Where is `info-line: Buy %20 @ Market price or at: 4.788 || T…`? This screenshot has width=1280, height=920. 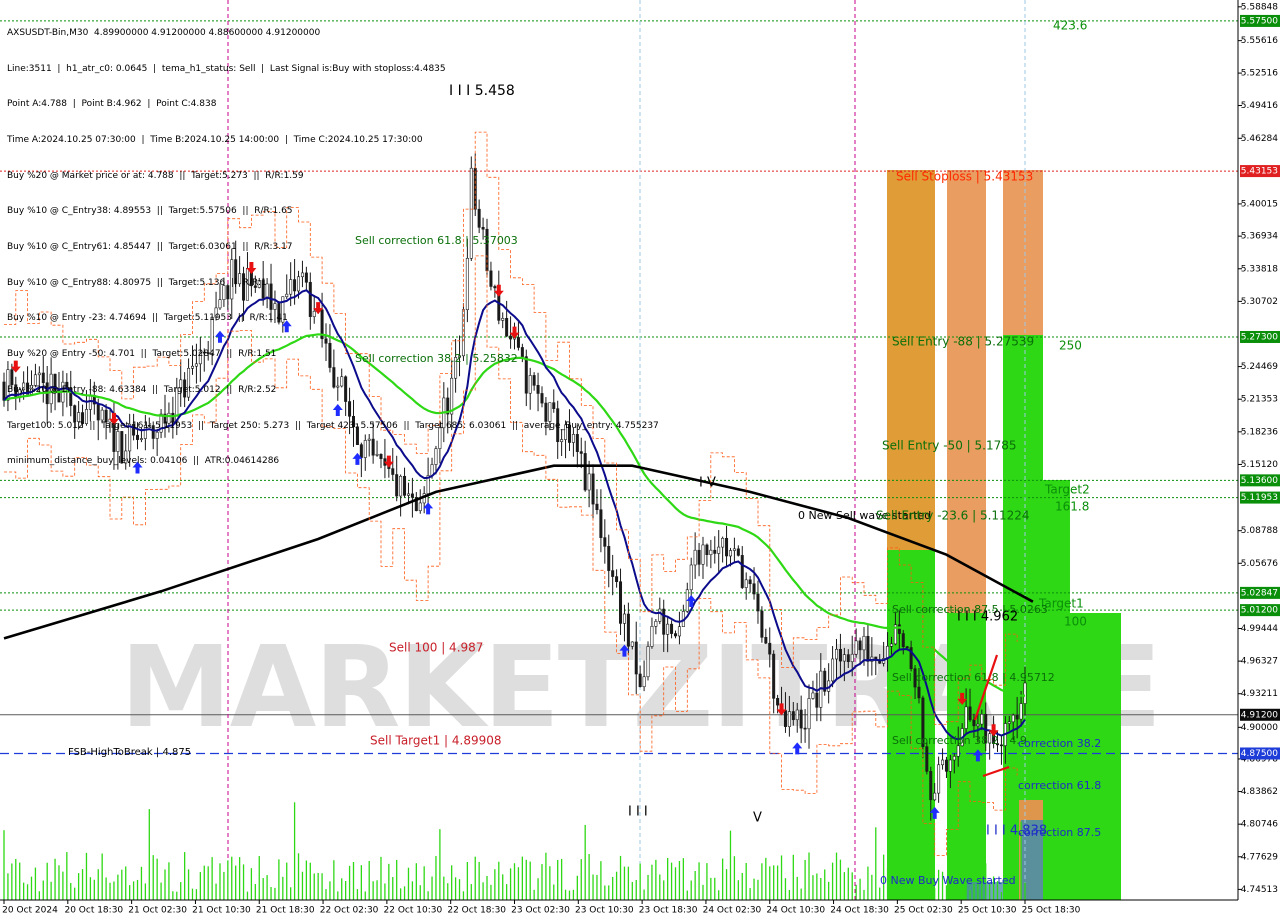 info-line: Buy %20 @ Market price or at: 4.788 || T… is located at coordinates (155, 175).